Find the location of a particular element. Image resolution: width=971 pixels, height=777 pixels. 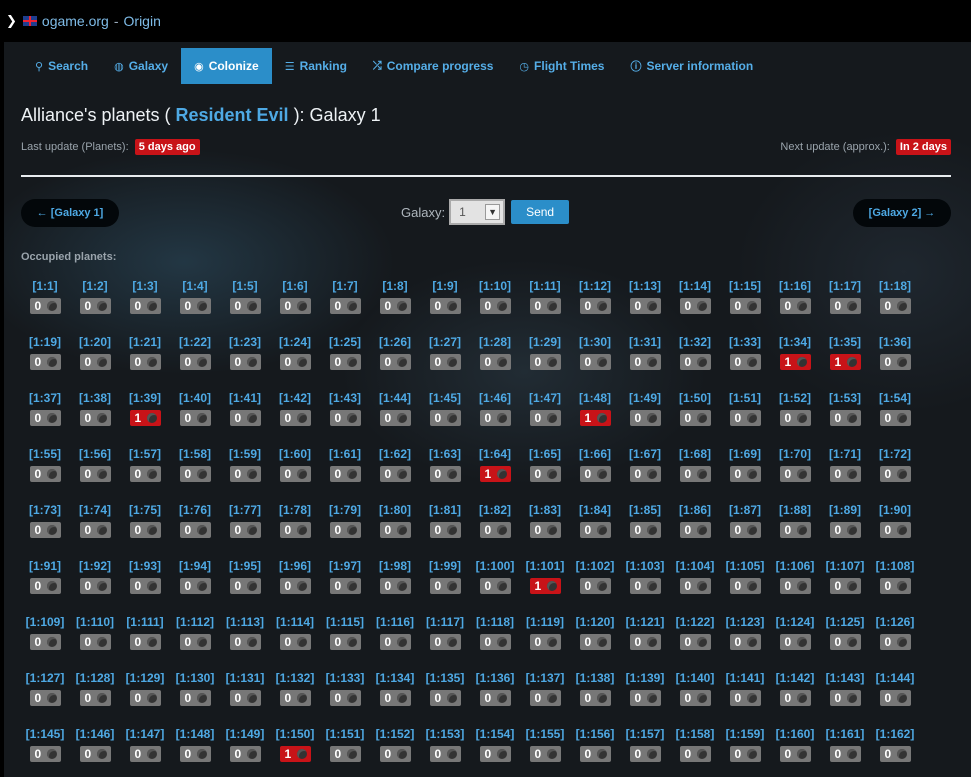

system-link: [1:111] is located at coordinates (145, 622).